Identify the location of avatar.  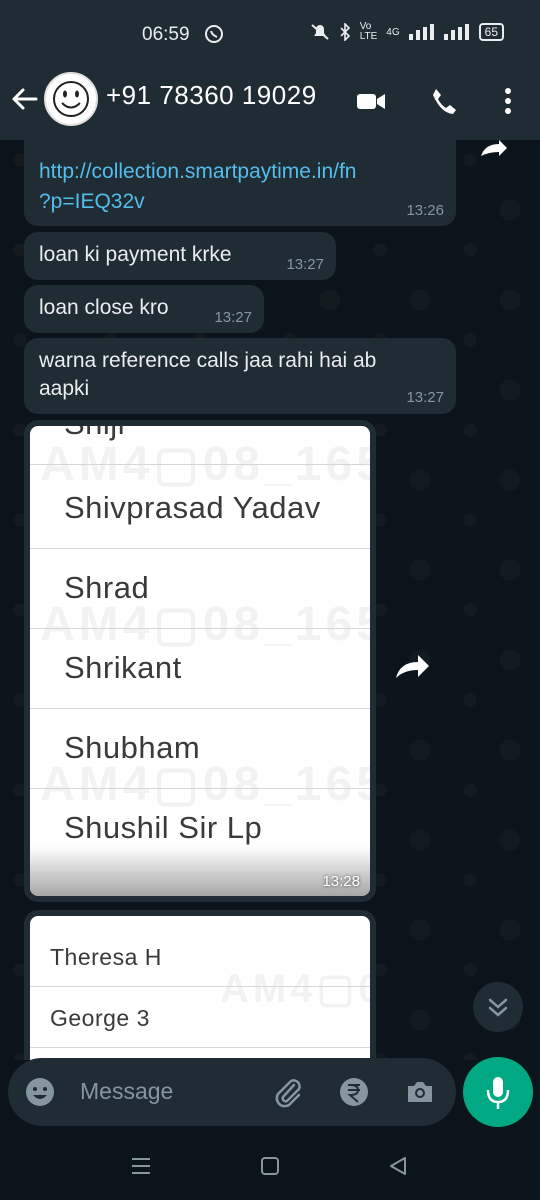
(71, 99).